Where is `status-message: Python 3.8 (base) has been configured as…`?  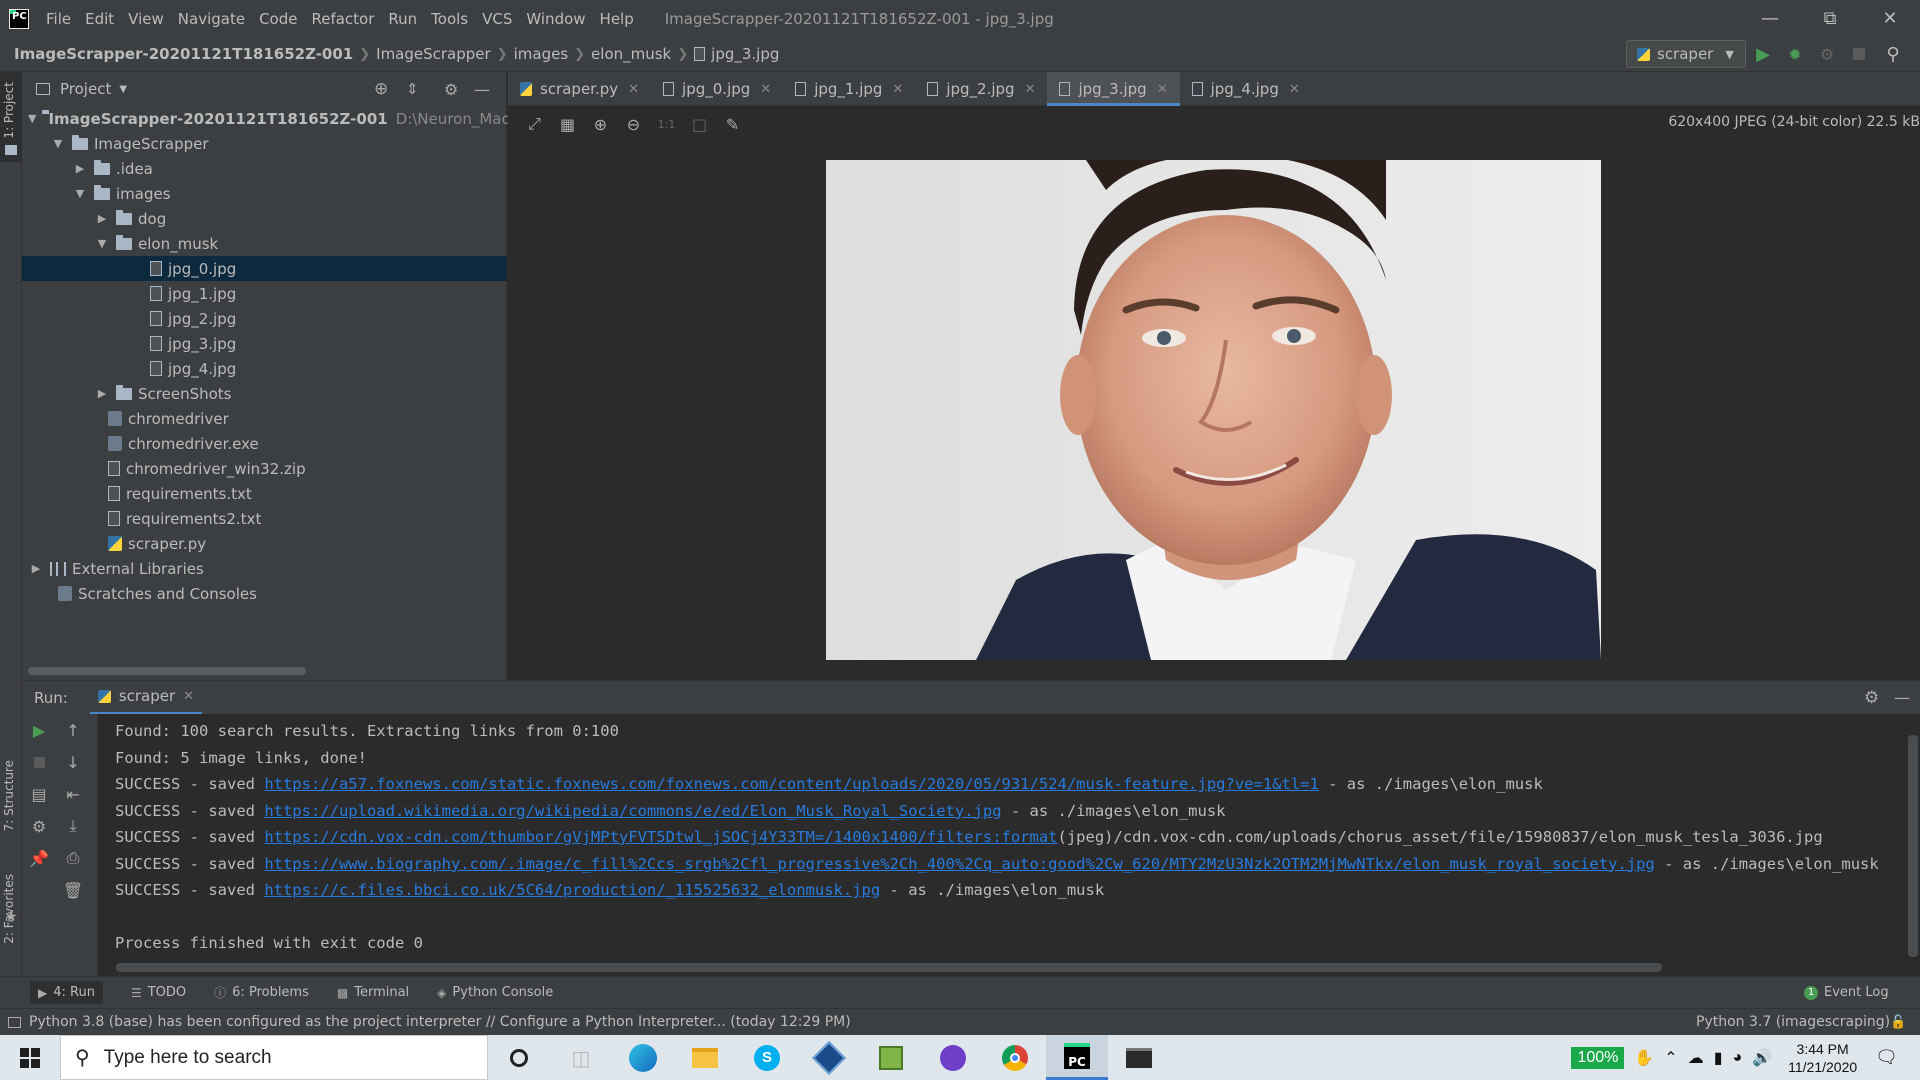
status-message: Python 3.8 (base) has been configured as… is located at coordinates (440, 1022).